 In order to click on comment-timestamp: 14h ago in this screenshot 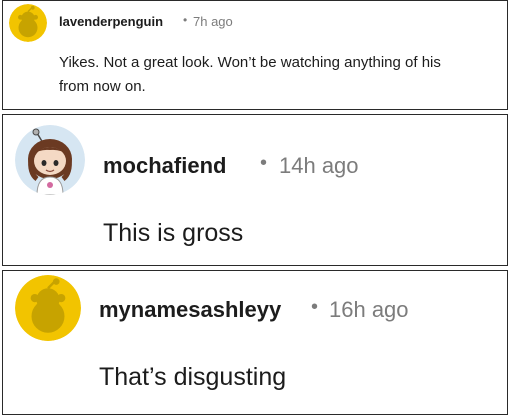, I will do `click(319, 166)`.